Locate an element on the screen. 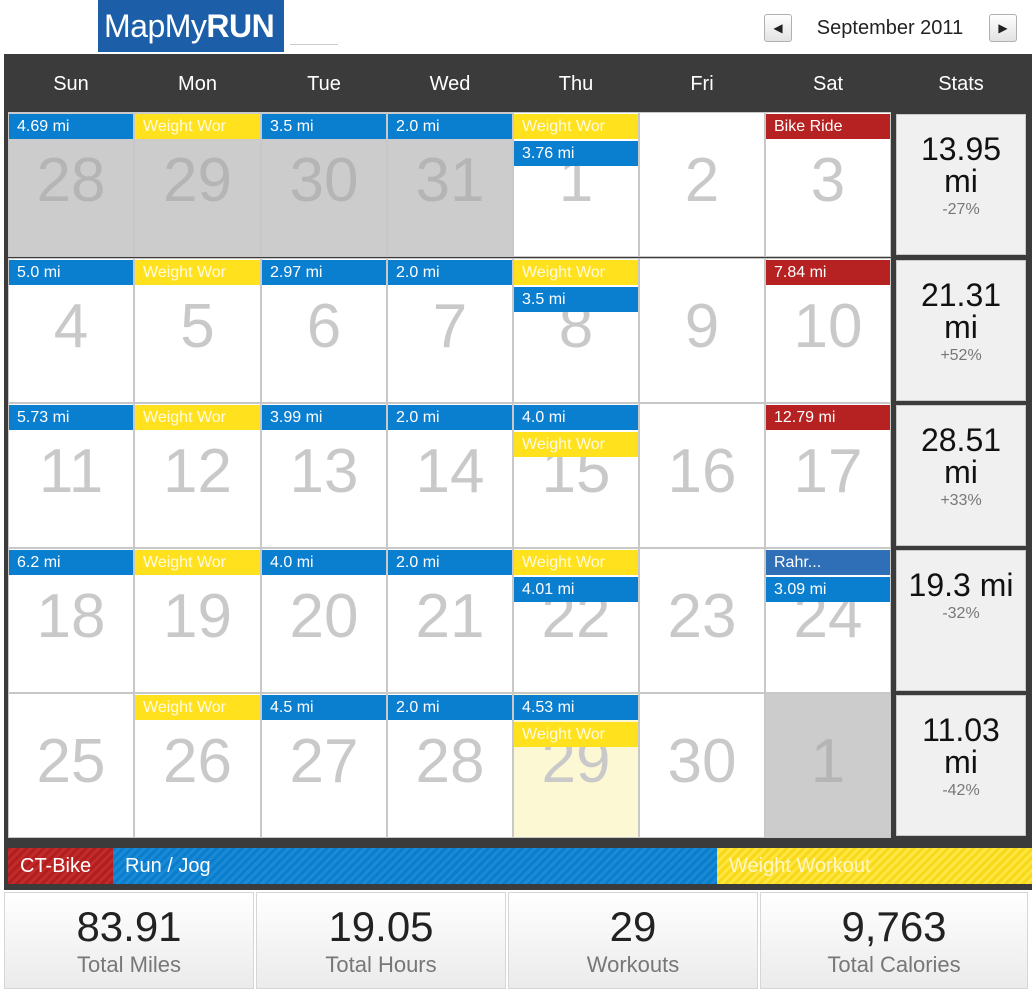 The image size is (1032, 989). day-cell: 15 4.0 mi Weight Wor is located at coordinates (576, 475).